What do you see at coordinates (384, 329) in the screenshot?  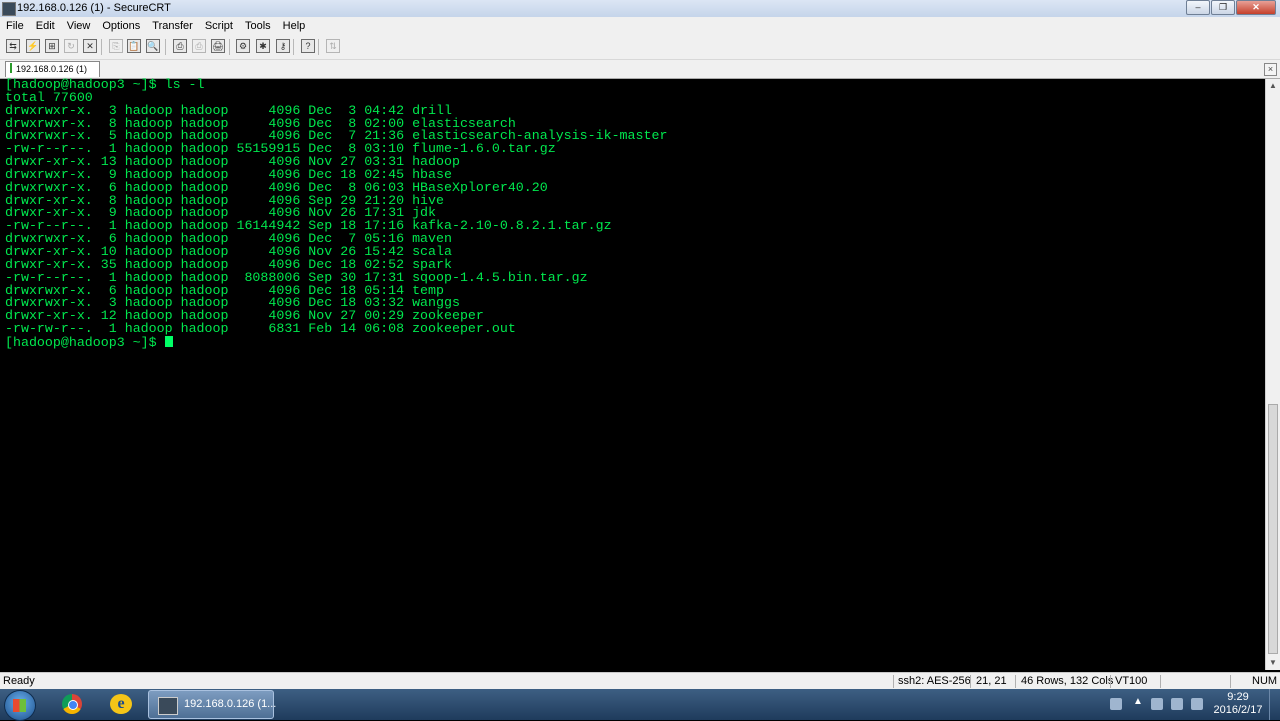 I see `file-time: 06:08` at bounding box center [384, 329].